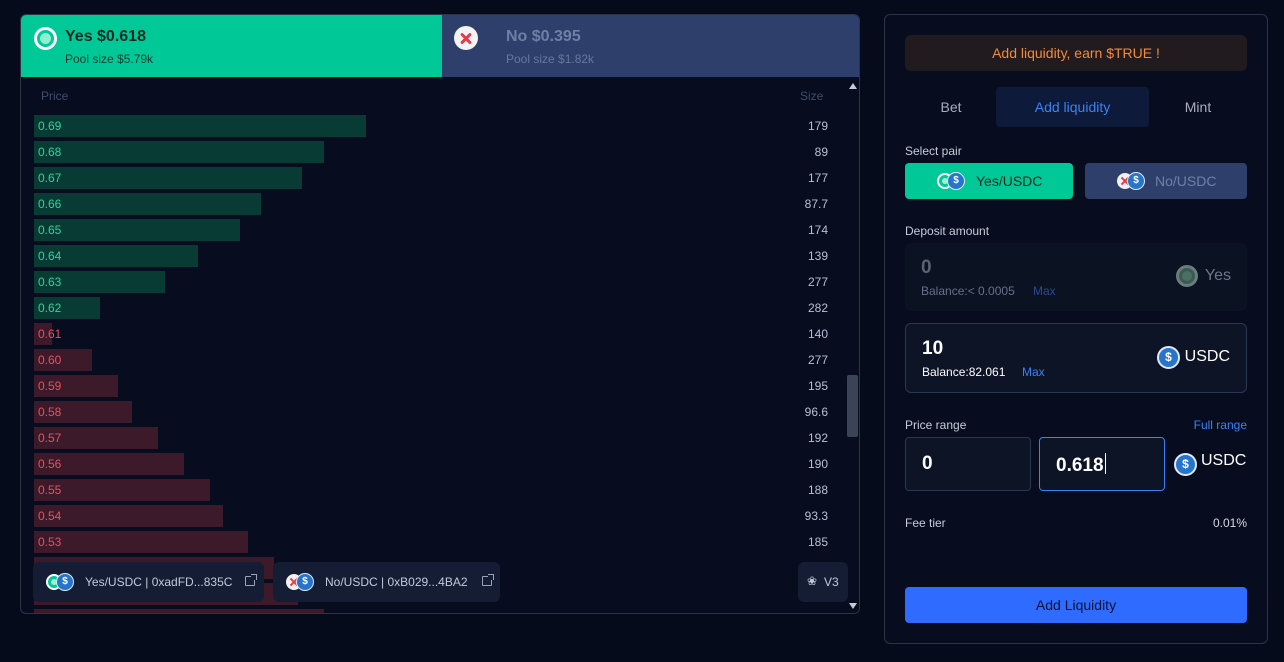 Image resolution: width=1284 pixels, height=662 pixels. Describe the element at coordinates (817, 126) in the screenshot. I see `row-size: 179` at that location.